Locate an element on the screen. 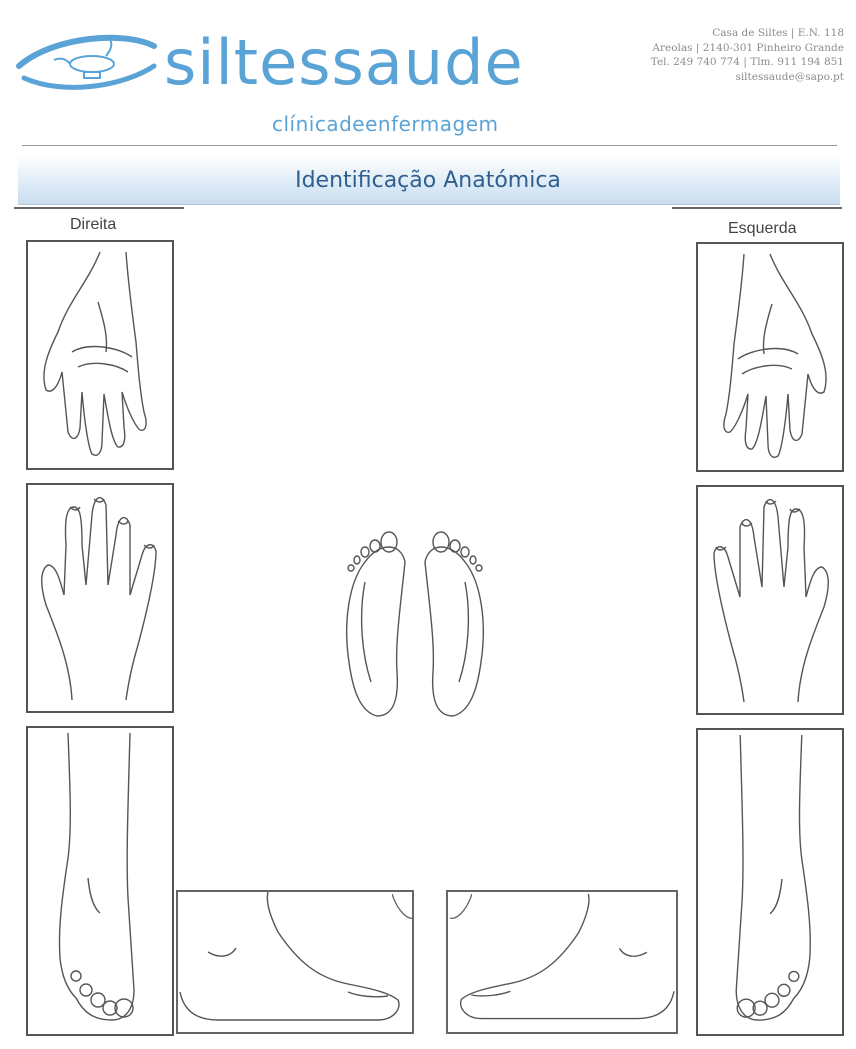  left-palm-box is located at coordinates (770, 357).